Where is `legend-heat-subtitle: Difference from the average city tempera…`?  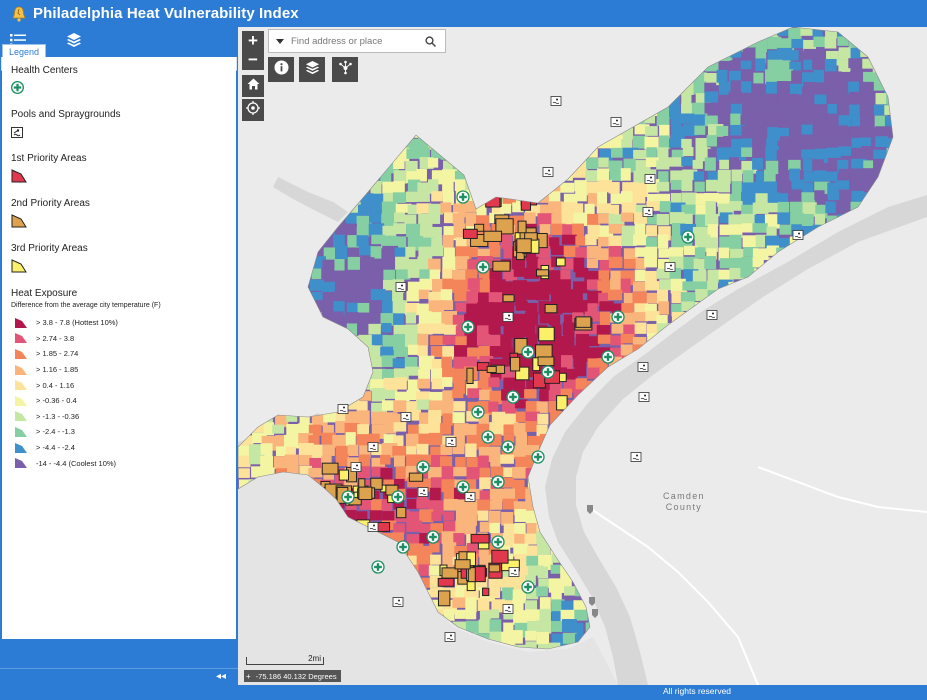
legend-heat-subtitle: Difference from the average city tempera… is located at coordinates (86, 305).